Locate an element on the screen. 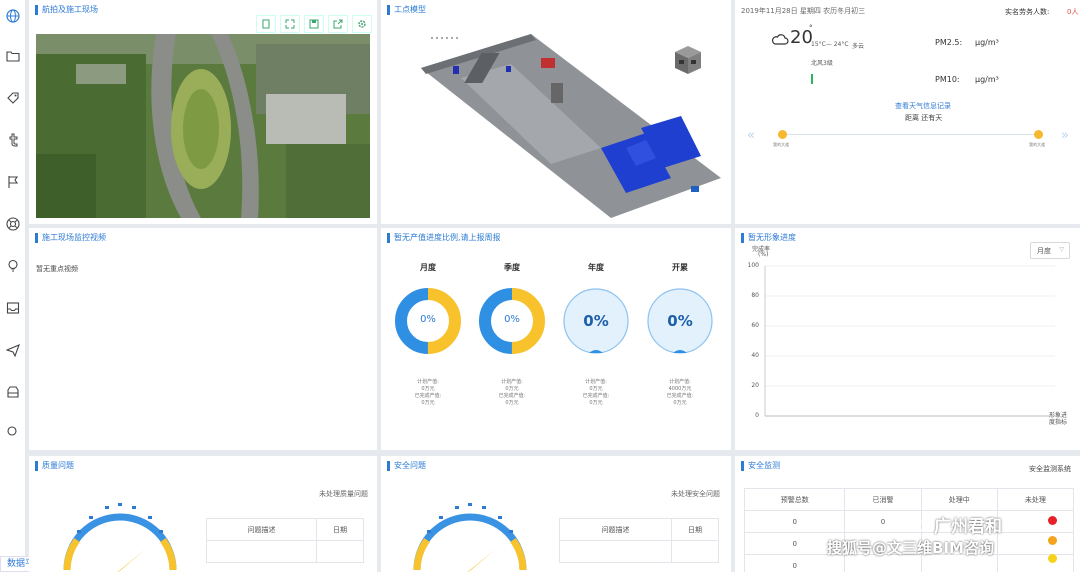 This screenshot has height=572, width=1080. aerial-photo is located at coordinates (203, 126).